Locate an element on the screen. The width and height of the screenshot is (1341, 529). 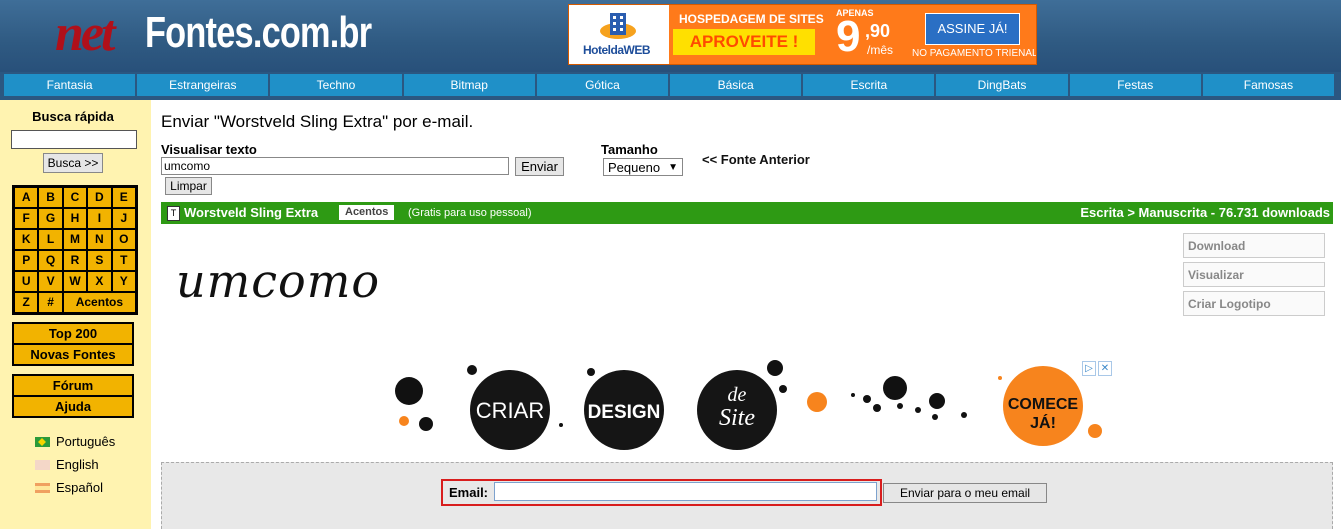
top200-link: Top 200 is located at coordinates (73, 333).